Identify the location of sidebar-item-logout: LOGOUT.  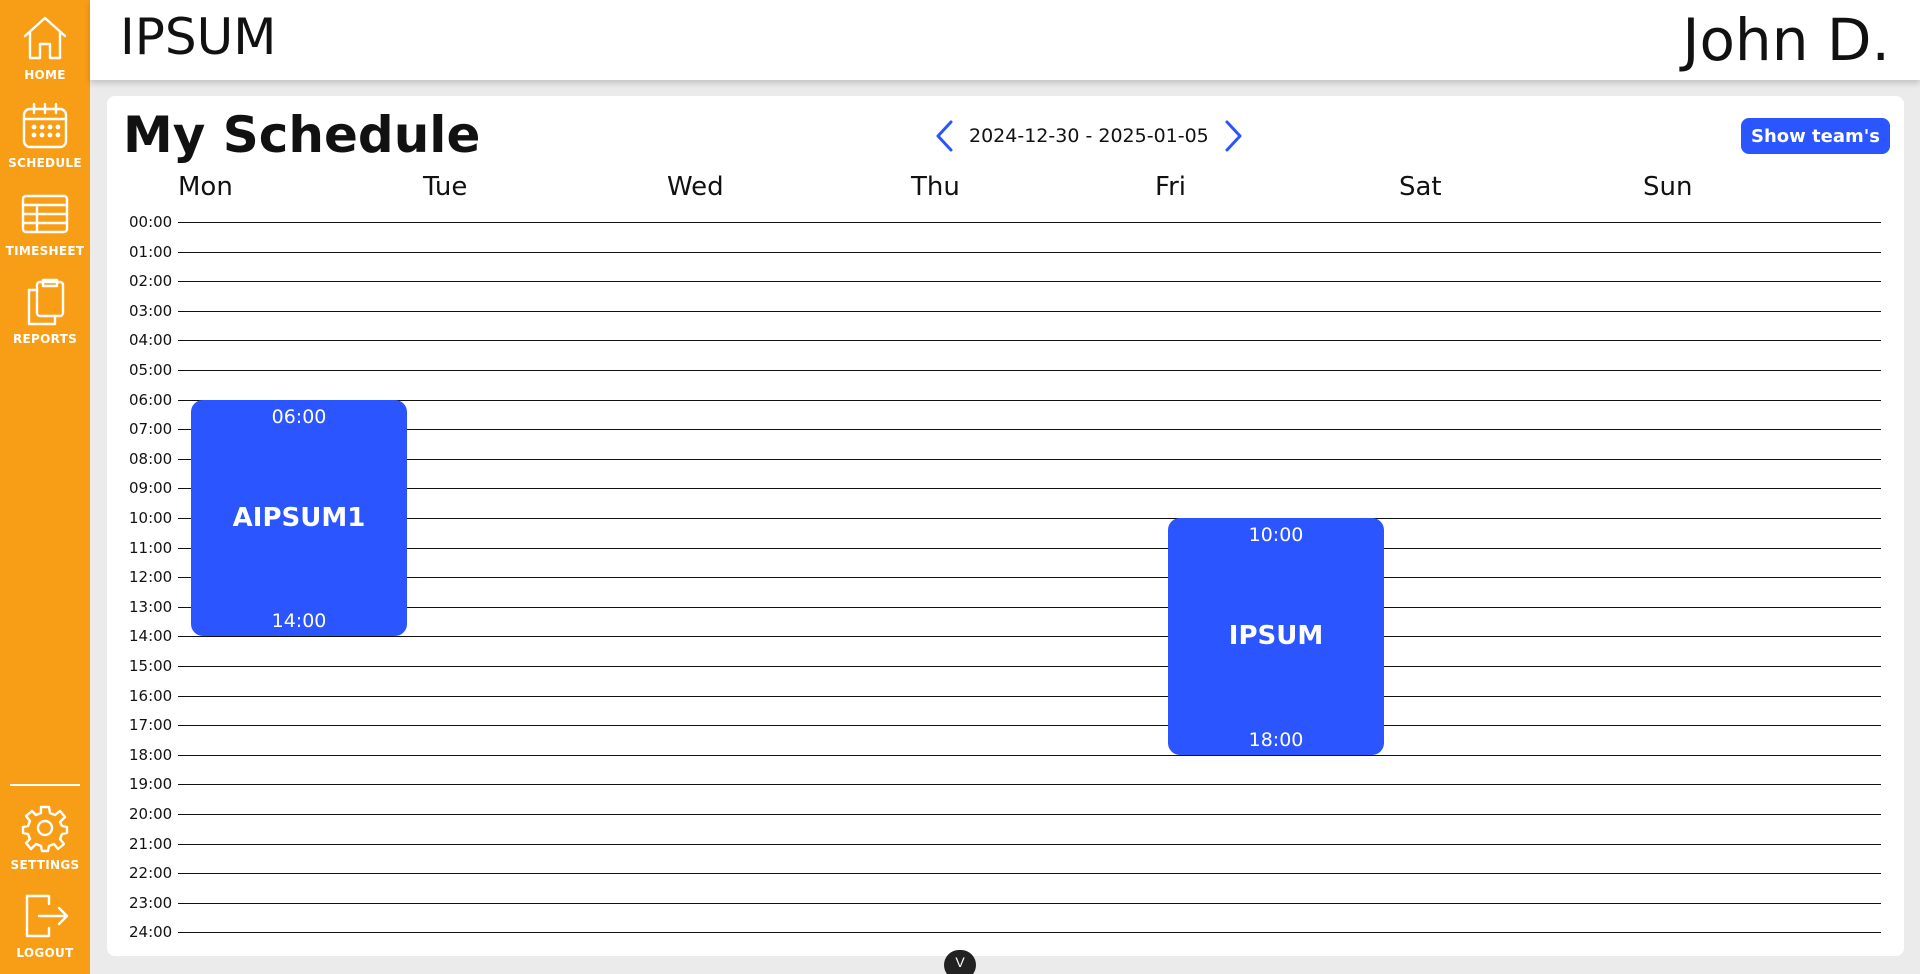
(45, 932).